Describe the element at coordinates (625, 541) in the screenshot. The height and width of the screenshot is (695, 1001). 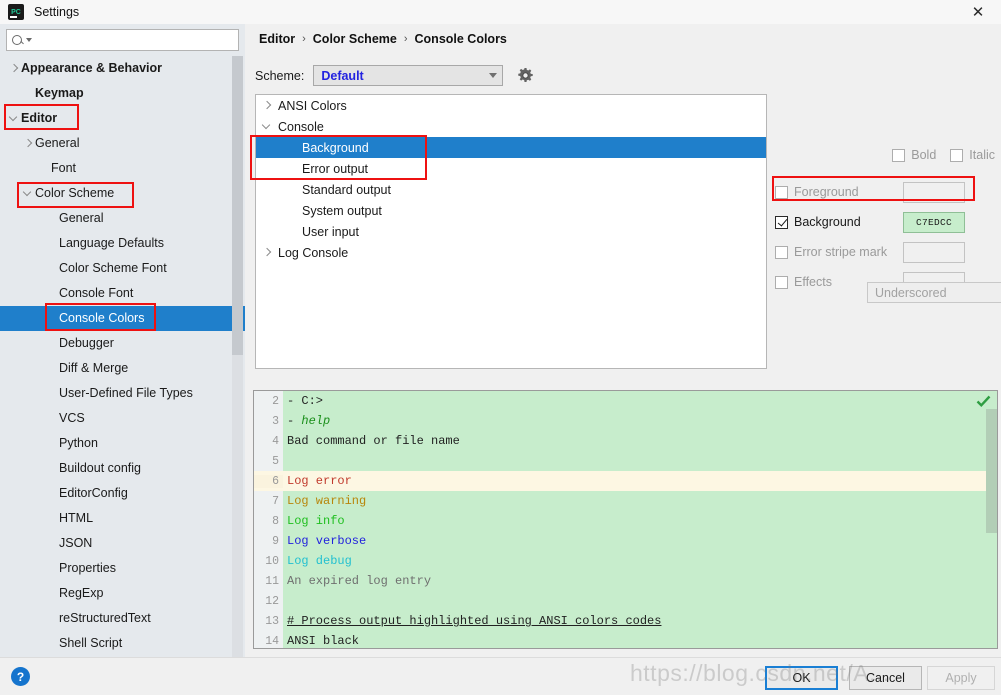
I see `preview-line: 9 Log verbose` at that location.